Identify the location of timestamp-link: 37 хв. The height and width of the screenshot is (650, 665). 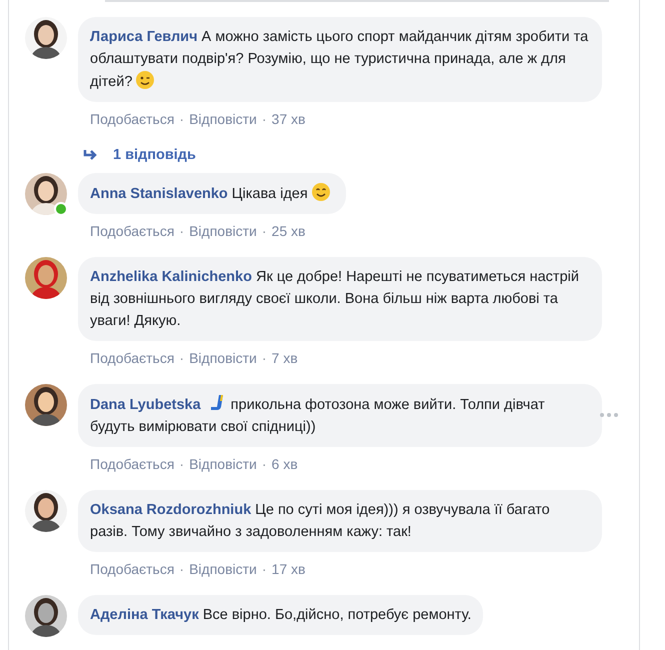
(289, 119).